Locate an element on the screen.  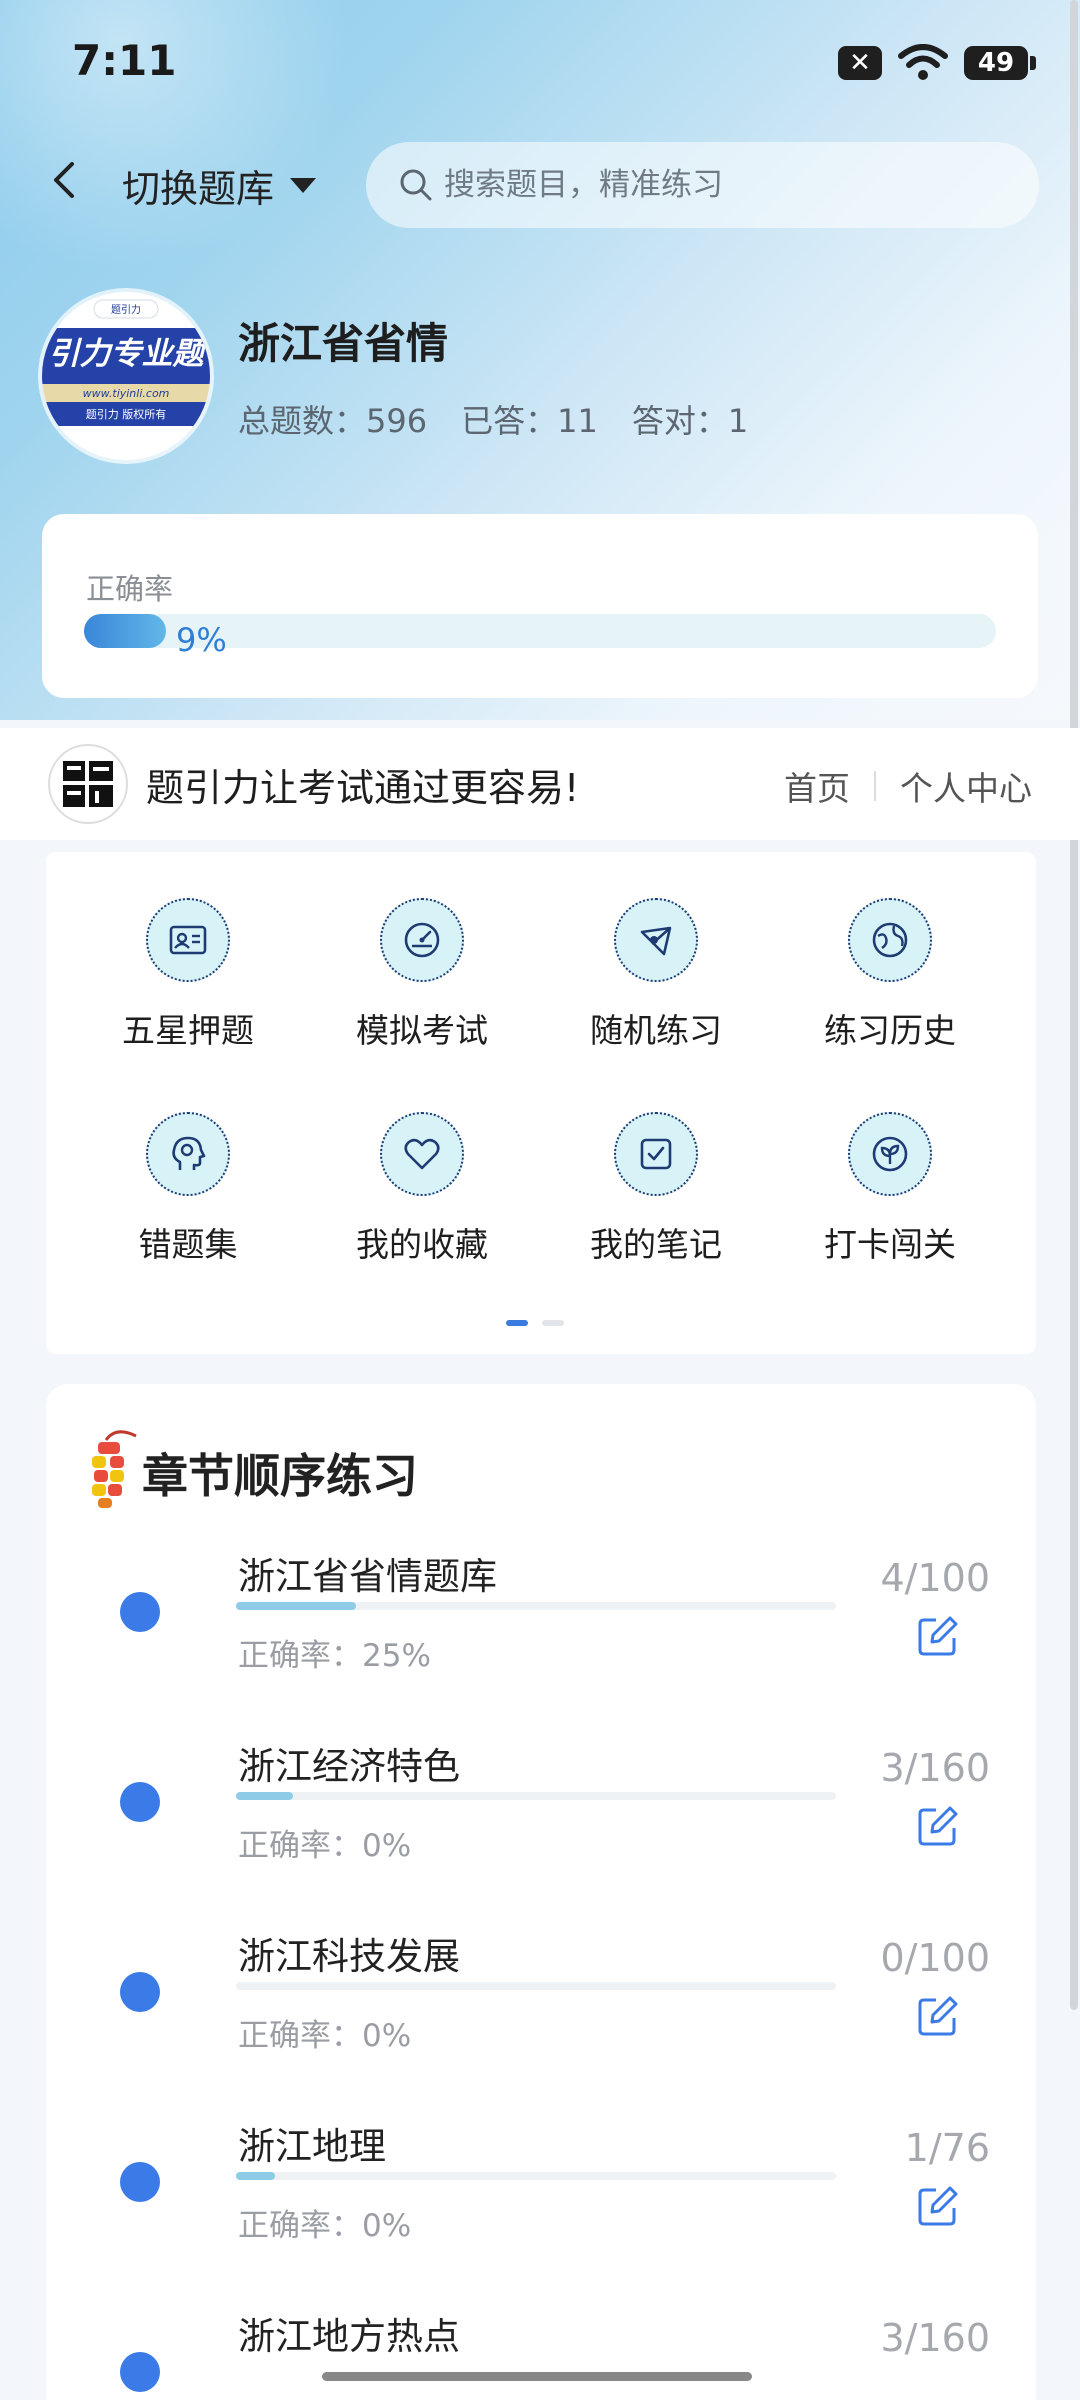
chapter-count: 4/100 is located at coordinates (935, 1578).